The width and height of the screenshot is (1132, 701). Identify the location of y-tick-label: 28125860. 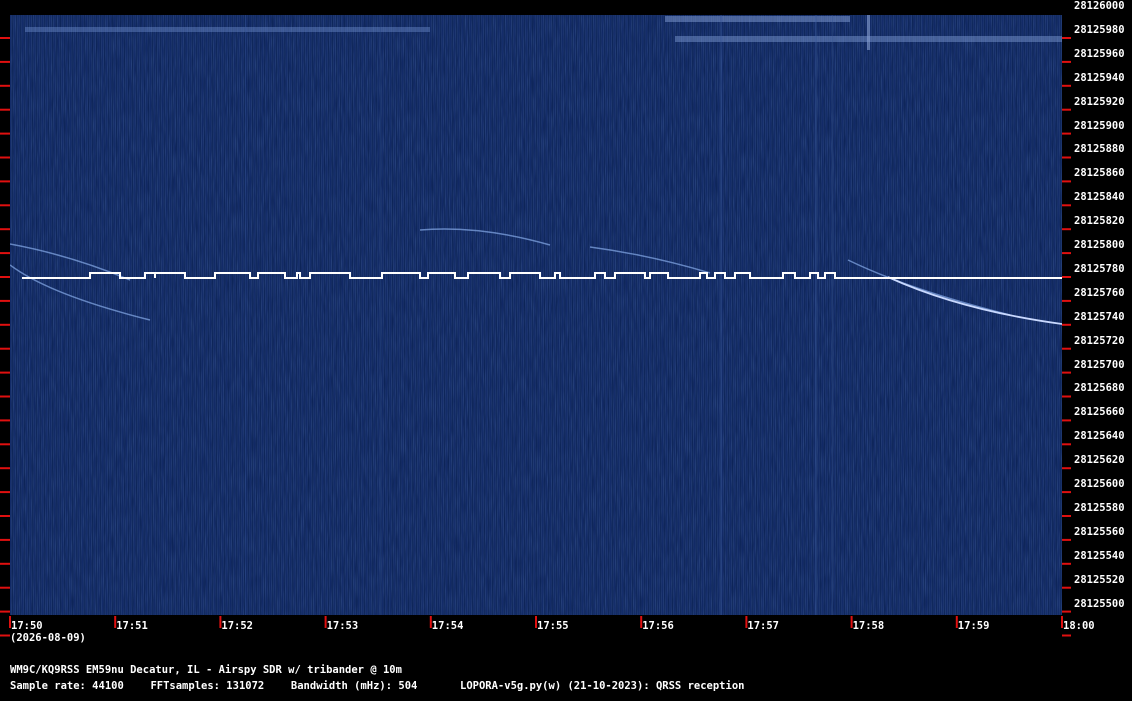
(1099, 173).